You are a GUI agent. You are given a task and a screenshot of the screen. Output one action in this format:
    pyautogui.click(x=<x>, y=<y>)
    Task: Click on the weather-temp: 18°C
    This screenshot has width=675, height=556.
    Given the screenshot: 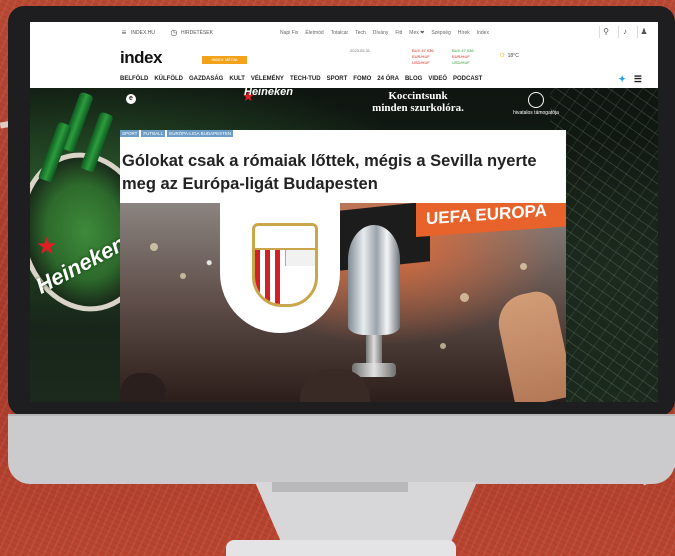 What is the action you would take?
    pyautogui.click(x=513, y=56)
    